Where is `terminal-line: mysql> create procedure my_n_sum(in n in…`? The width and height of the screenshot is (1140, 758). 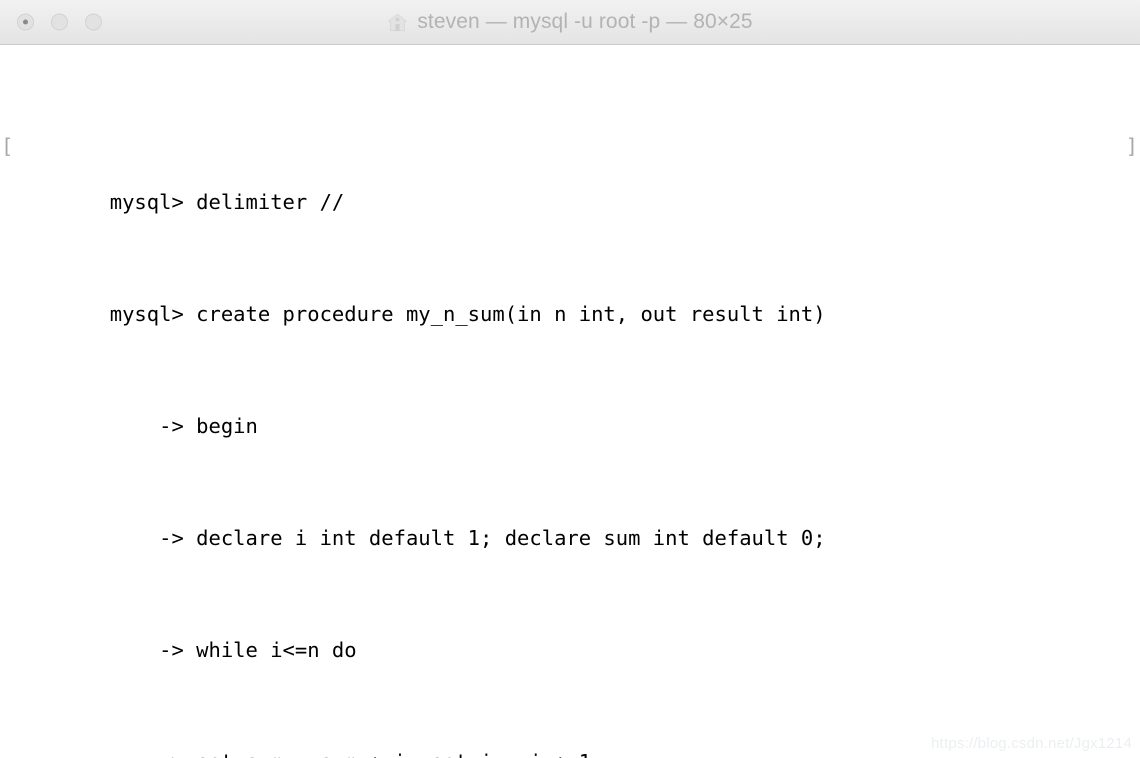 terminal-line: mysql> create procedure my_n_sum(in n in… is located at coordinates (570, 285).